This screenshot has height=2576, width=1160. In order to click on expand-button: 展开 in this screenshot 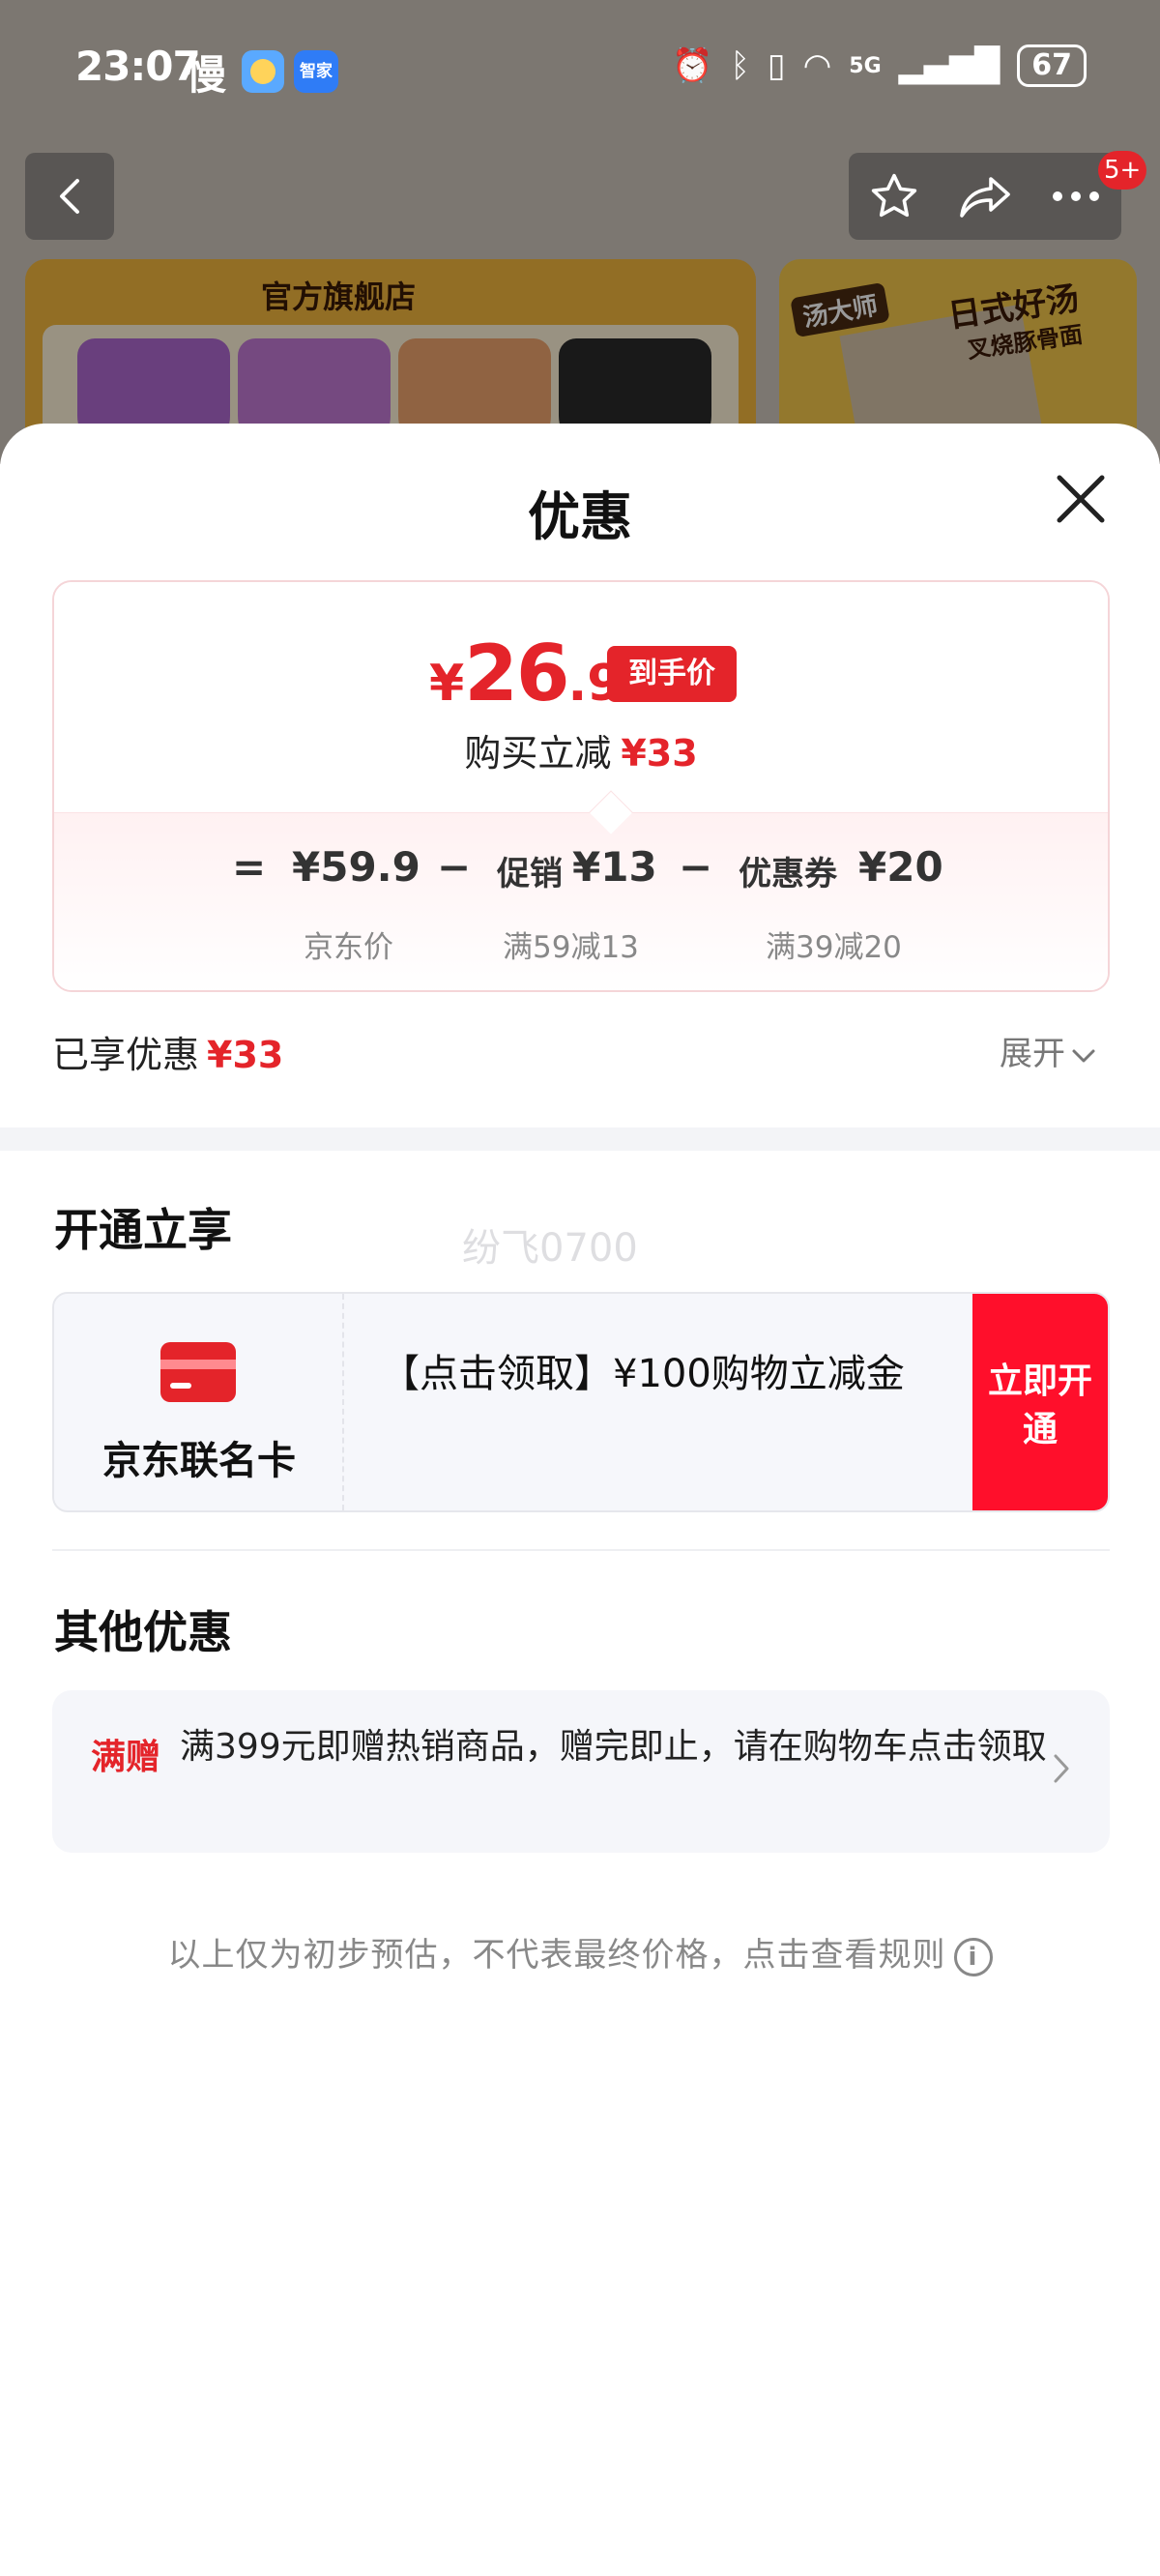, I will do `click(1048, 1050)`.